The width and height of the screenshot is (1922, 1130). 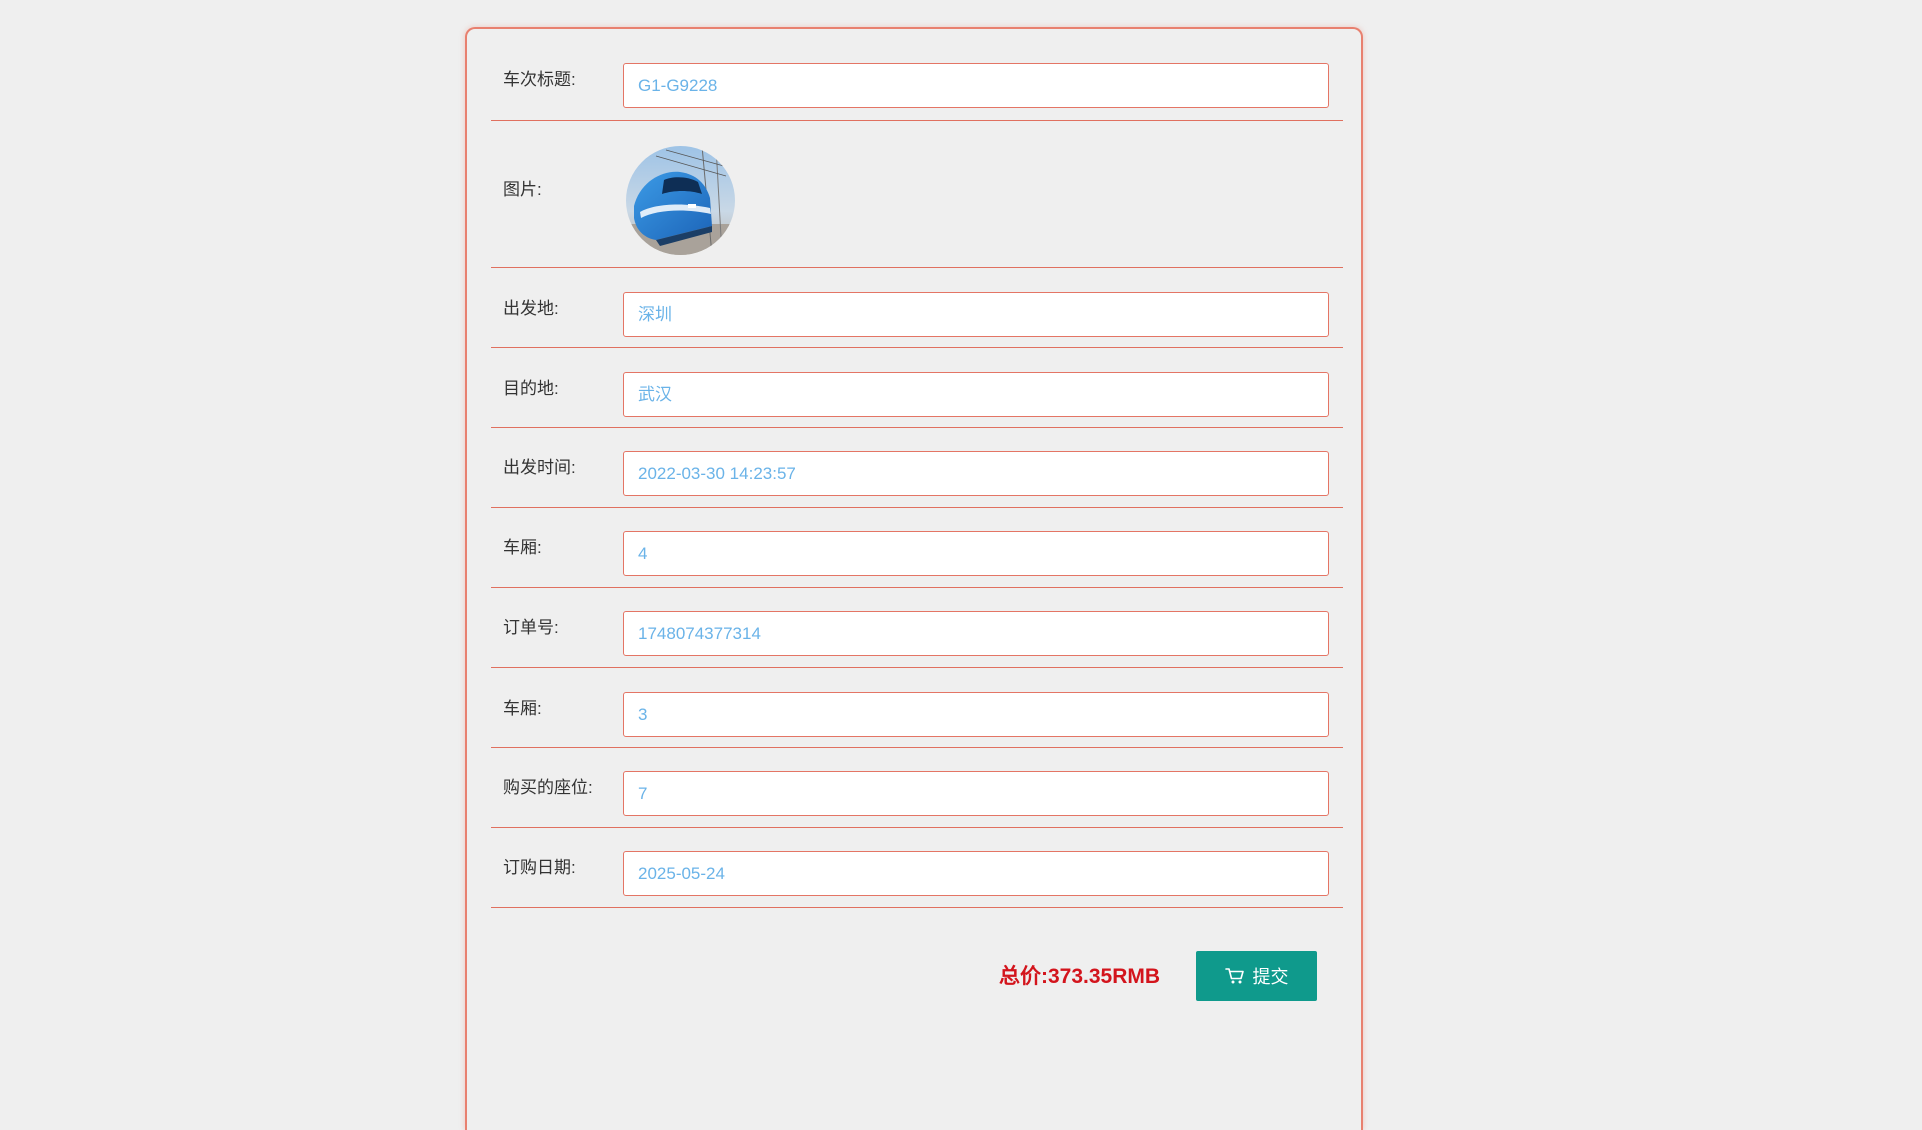 I want to click on carriage-2-label: 车厢:, so click(x=522, y=708).